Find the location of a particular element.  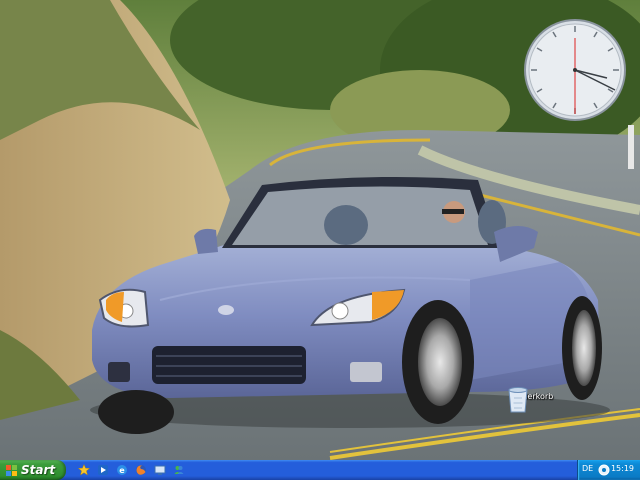

messenger-icon is located at coordinates (179, 470).